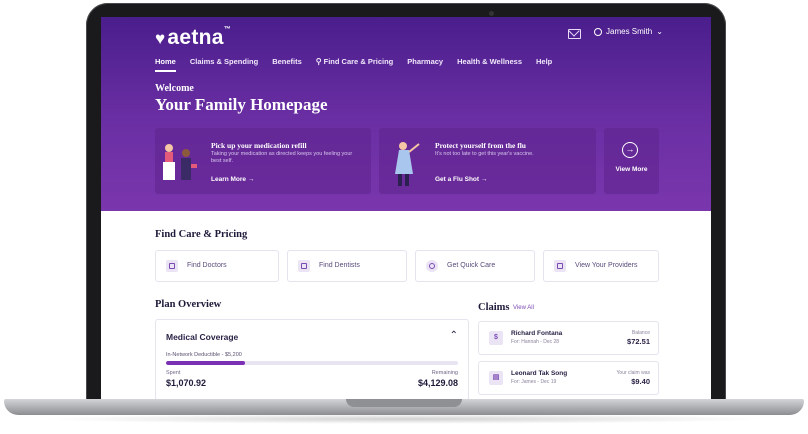 This screenshot has width=808, height=434. Describe the element at coordinates (560, 266) in the screenshot. I see `card-icon` at that location.